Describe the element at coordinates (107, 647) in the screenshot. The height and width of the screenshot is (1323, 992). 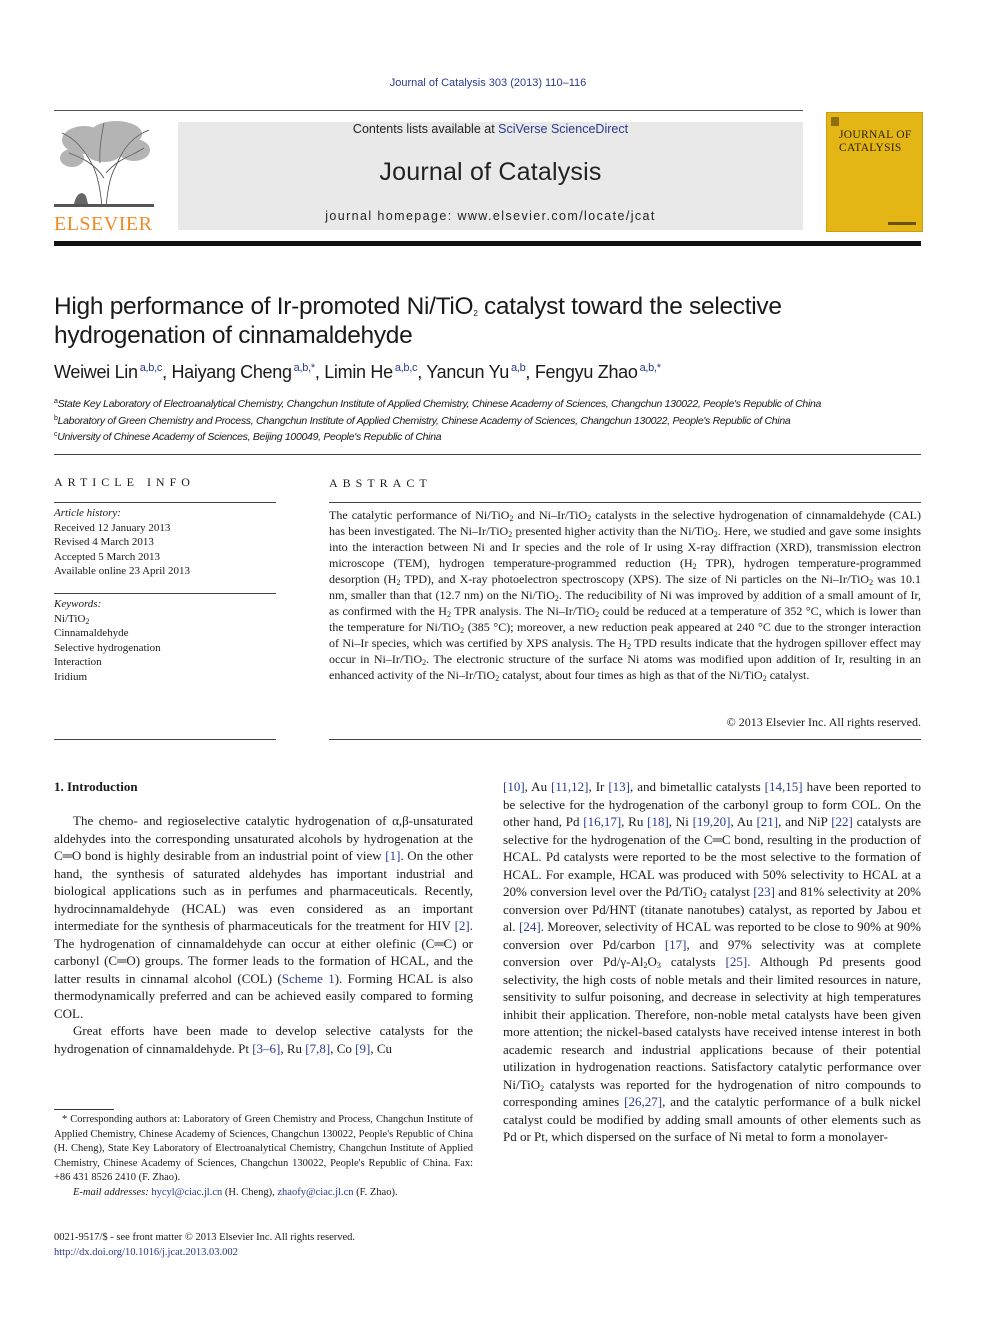
I see `keyword-item: Selective hydrogenation` at that location.